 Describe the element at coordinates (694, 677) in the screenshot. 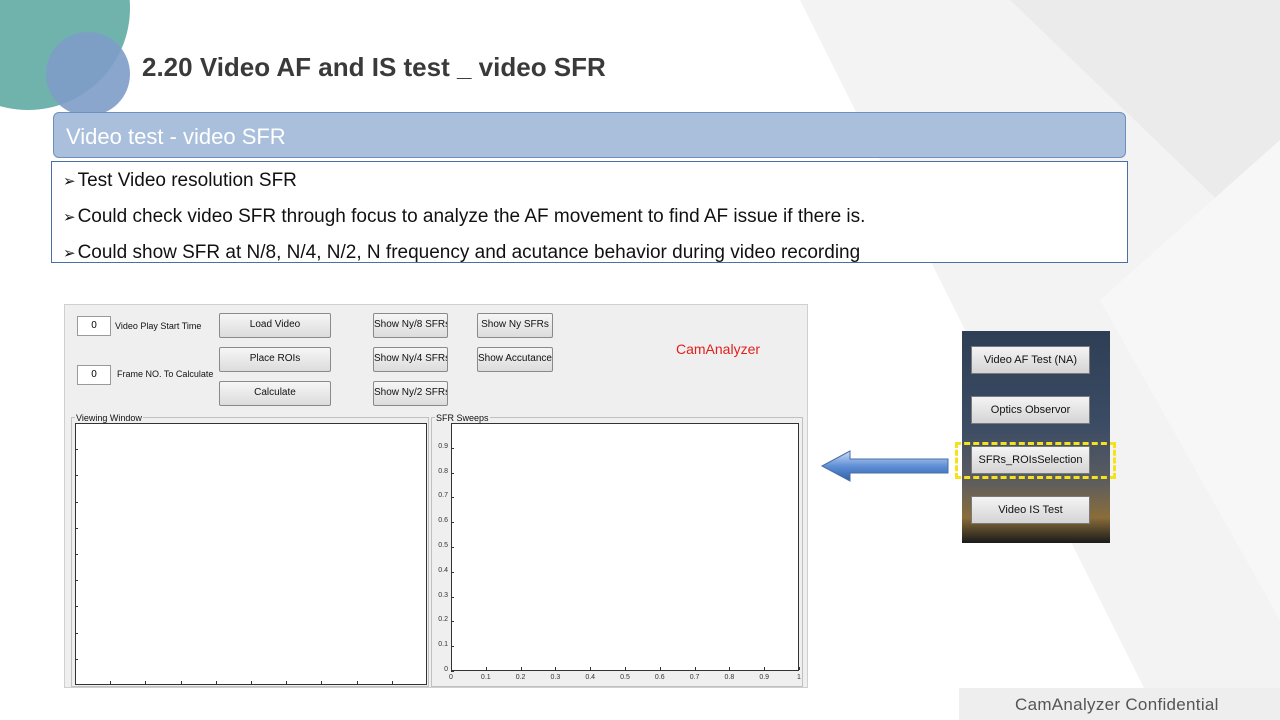

I see `x-tick-label: 0.7` at that location.